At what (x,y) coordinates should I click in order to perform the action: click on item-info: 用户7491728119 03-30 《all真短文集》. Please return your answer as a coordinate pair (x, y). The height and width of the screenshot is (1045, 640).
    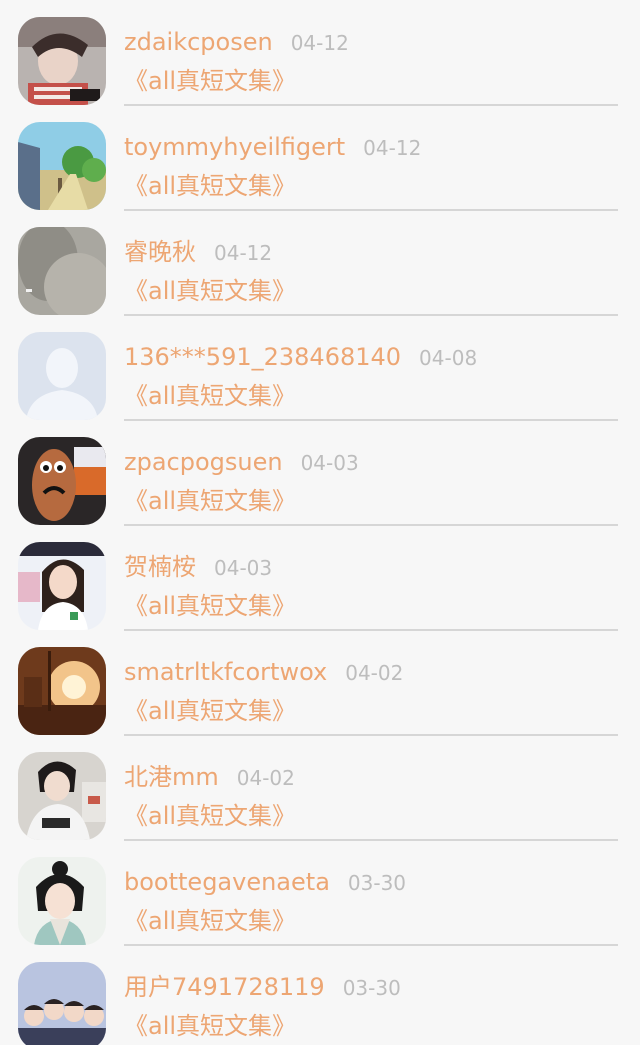
    Looking at the image, I should click on (371, 995).